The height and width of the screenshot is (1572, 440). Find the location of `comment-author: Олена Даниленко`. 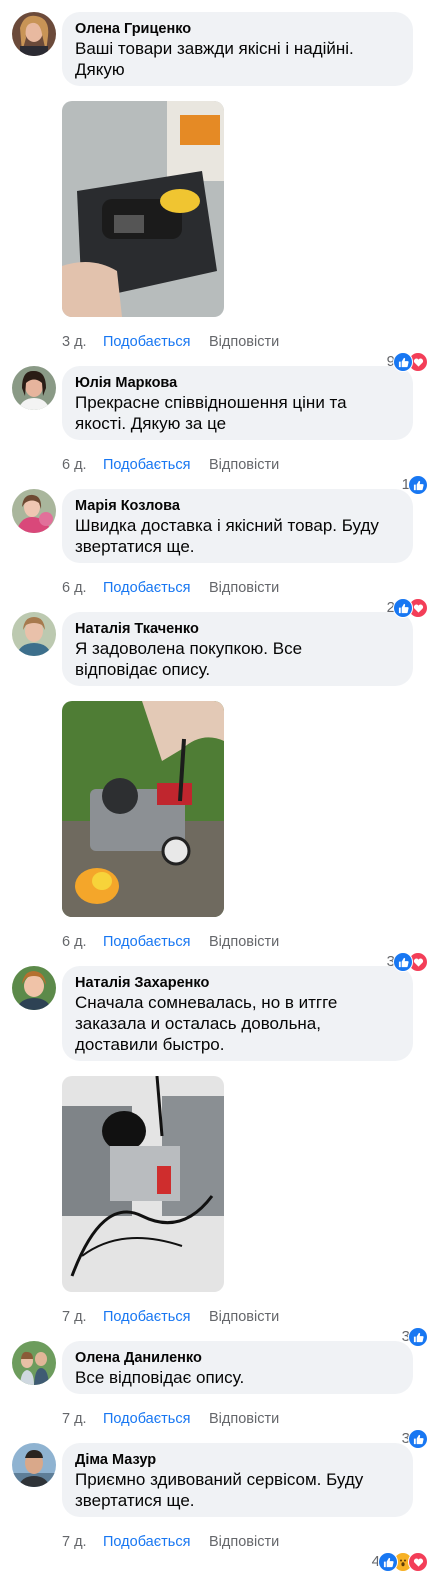

comment-author: Олена Даниленко is located at coordinates (237, 1358).